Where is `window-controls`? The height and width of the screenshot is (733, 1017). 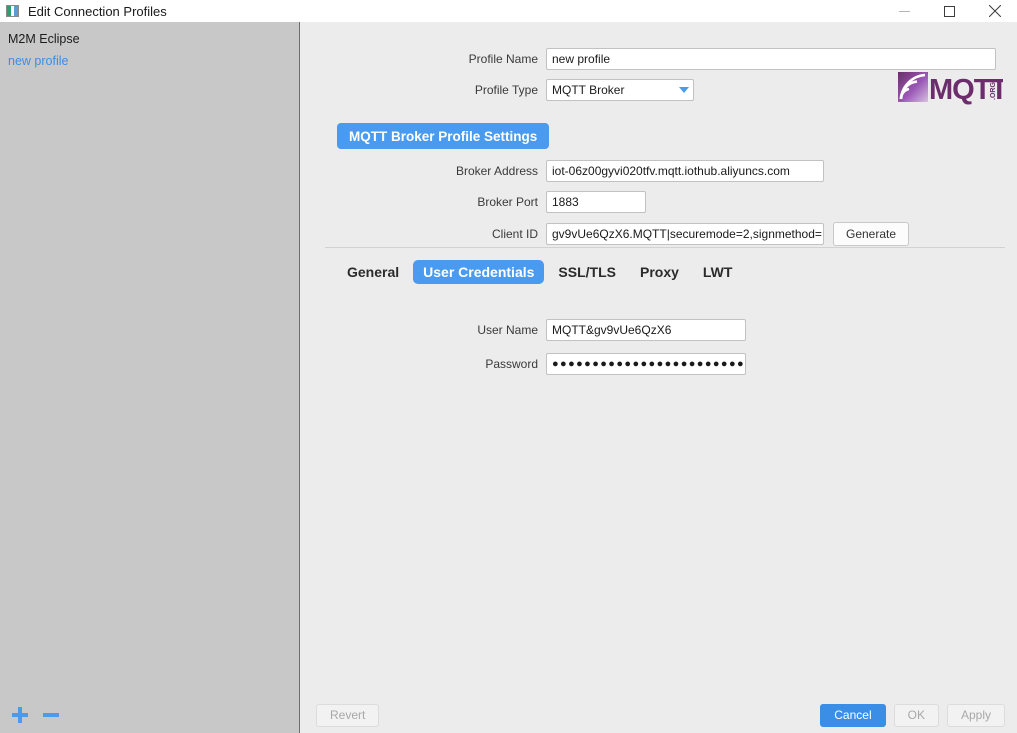 window-controls is located at coordinates (949, 11).